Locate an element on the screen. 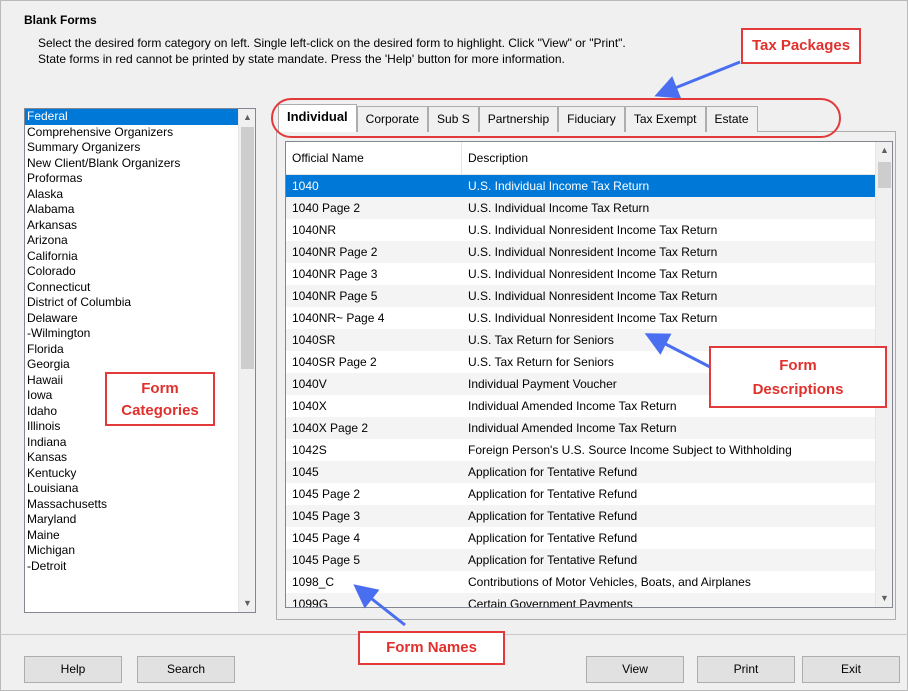 This screenshot has height=691, width=908. category-item: Comprehensive Organizers is located at coordinates (140, 133).